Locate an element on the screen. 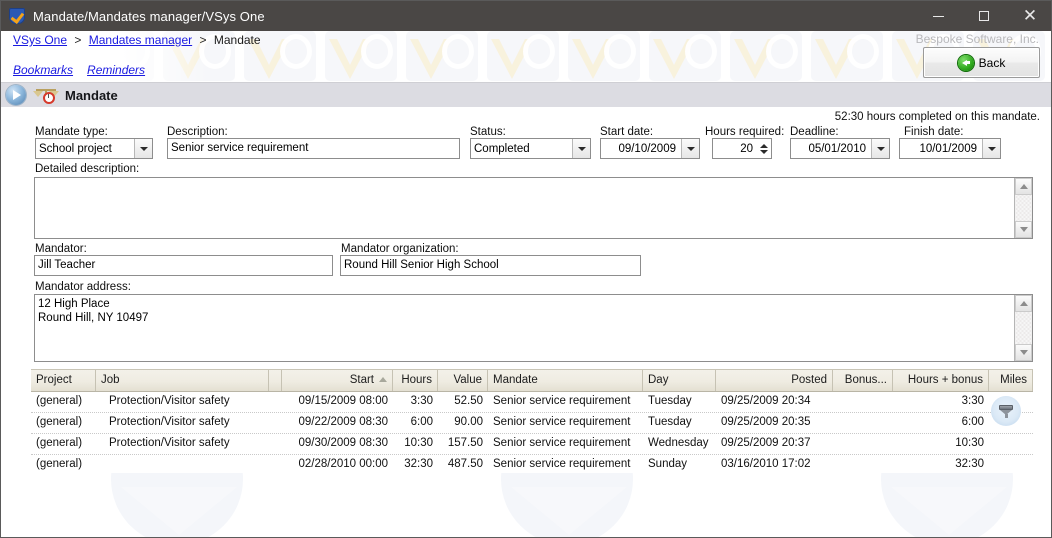 This screenshot has width=1052, height=538. play-orb-icon is located at coordinates (16, 95).